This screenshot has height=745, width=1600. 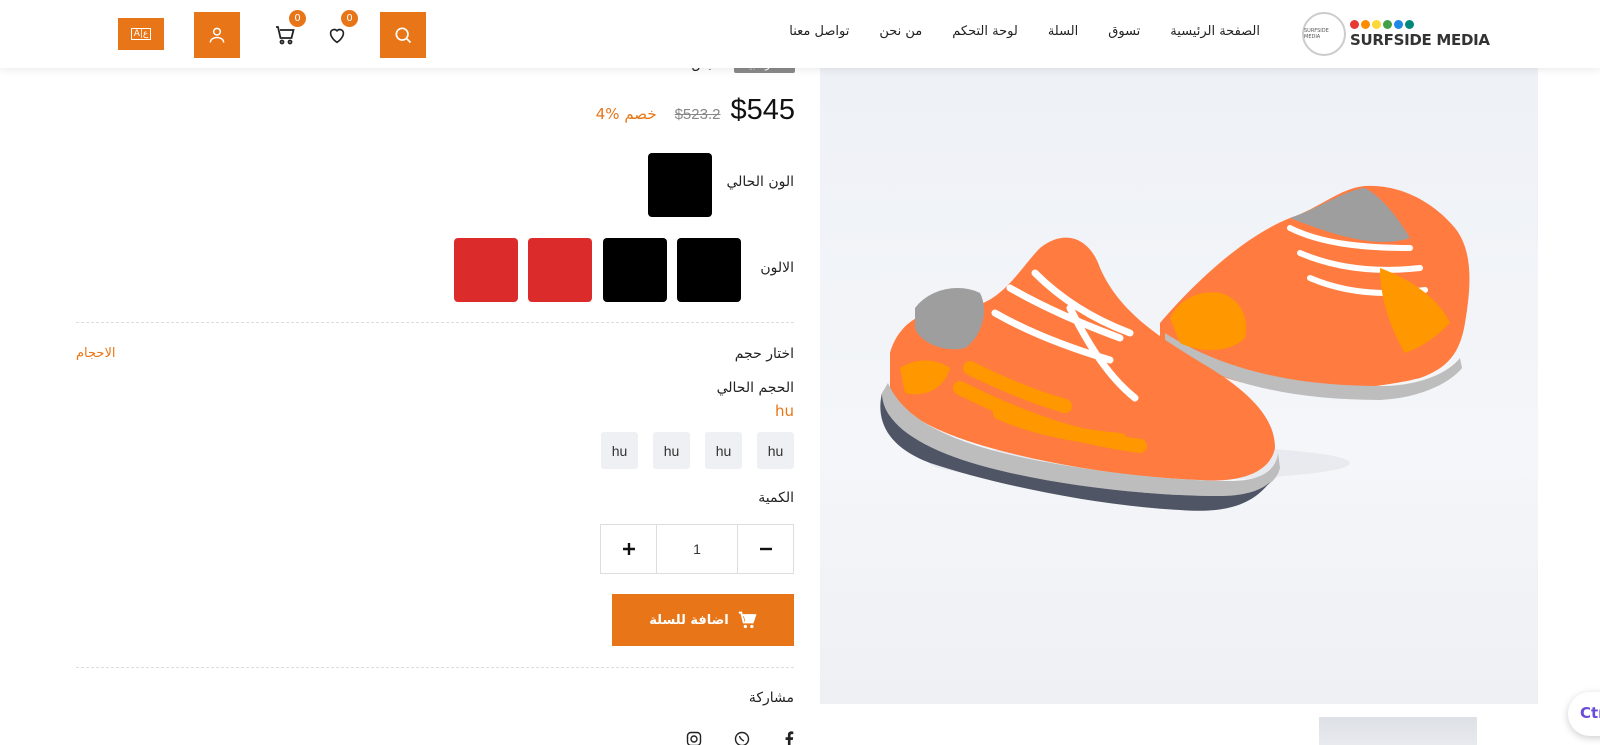 What do you see at coordinates (697, 114) in the screenshot?
I see `old-price: $523.2` at bounding box center [697, 114].